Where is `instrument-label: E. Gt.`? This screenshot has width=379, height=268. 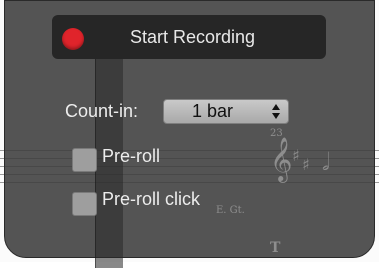 instrument-label: E. Gt. is located at coordinates (230, 210).